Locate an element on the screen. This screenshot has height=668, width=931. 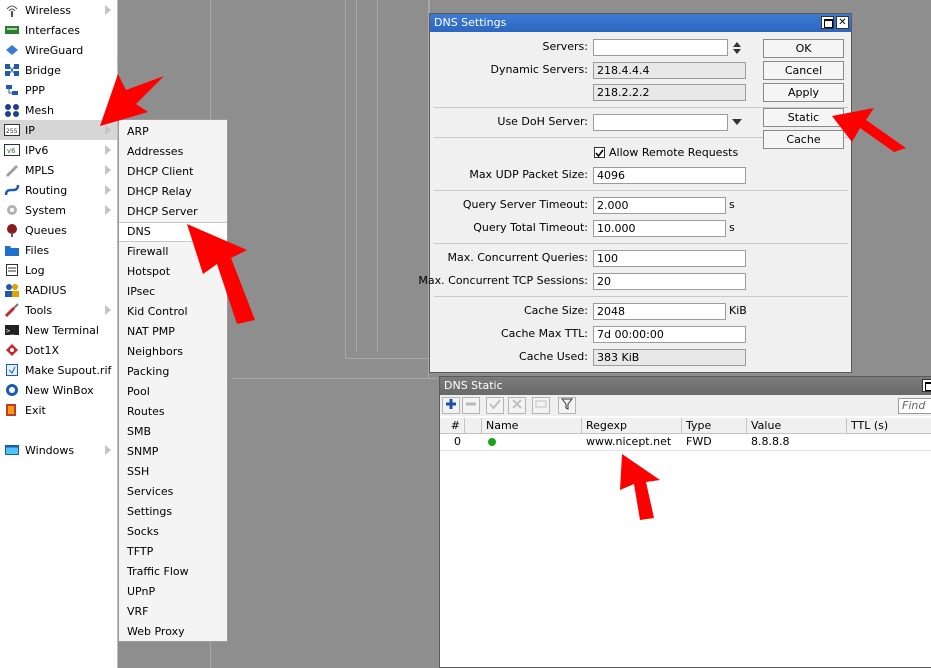
sidebar-item-routing: Routing is located at coordinates (58, 190).